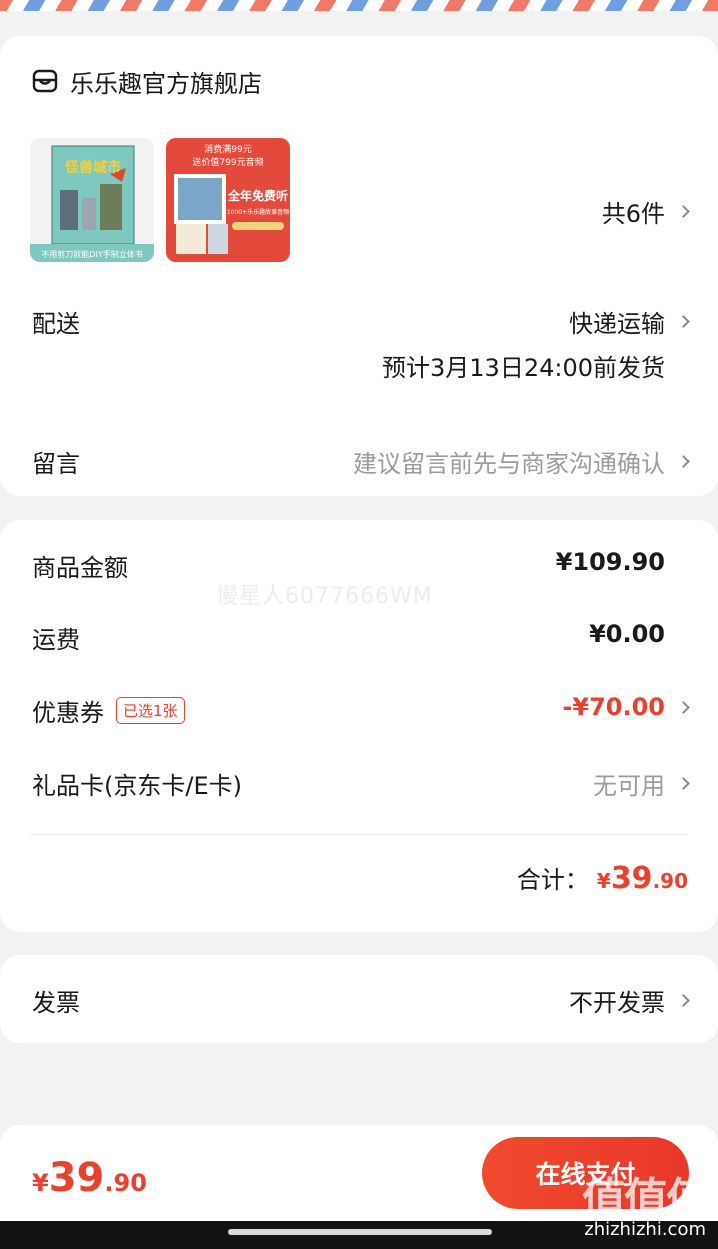 Image resolution: width=718 pixels, height=1249 pixels. What do you see at coordinates (150, 710) in the screenshot?
I see `coupon-badge: 已选1张` at bounding box center [150, 710].